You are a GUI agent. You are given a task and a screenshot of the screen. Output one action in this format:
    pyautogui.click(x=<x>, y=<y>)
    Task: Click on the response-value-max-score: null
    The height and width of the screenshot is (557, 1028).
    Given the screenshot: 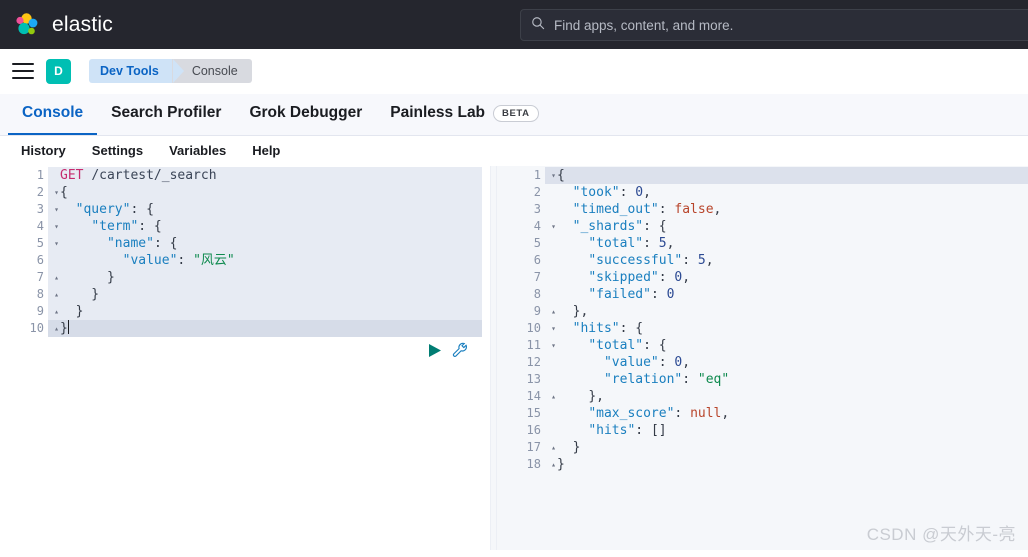 What is the action you would take?
    pyautogui.click(x=706, y=413)
    